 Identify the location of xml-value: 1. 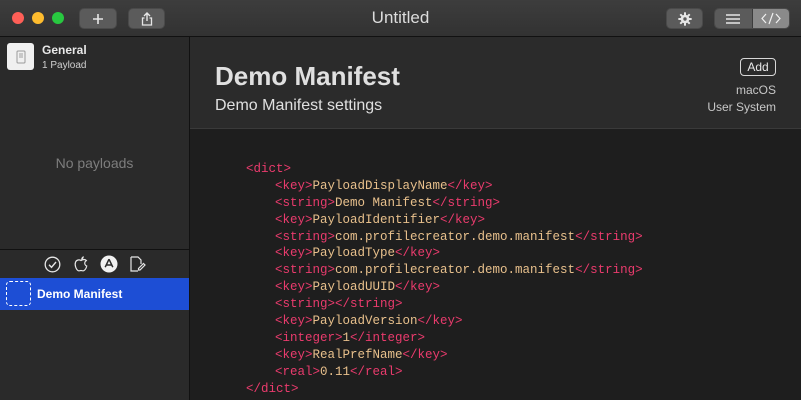
(346, 337).